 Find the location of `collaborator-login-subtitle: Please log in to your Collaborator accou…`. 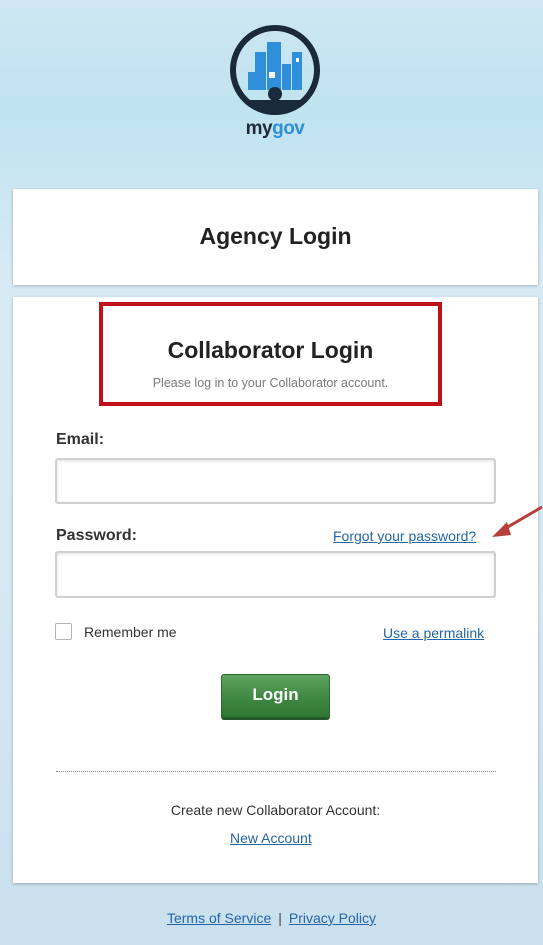

collaborator-login-subtitle: Please log in to your Collaborator accou… is located at coordinates (270, 383).